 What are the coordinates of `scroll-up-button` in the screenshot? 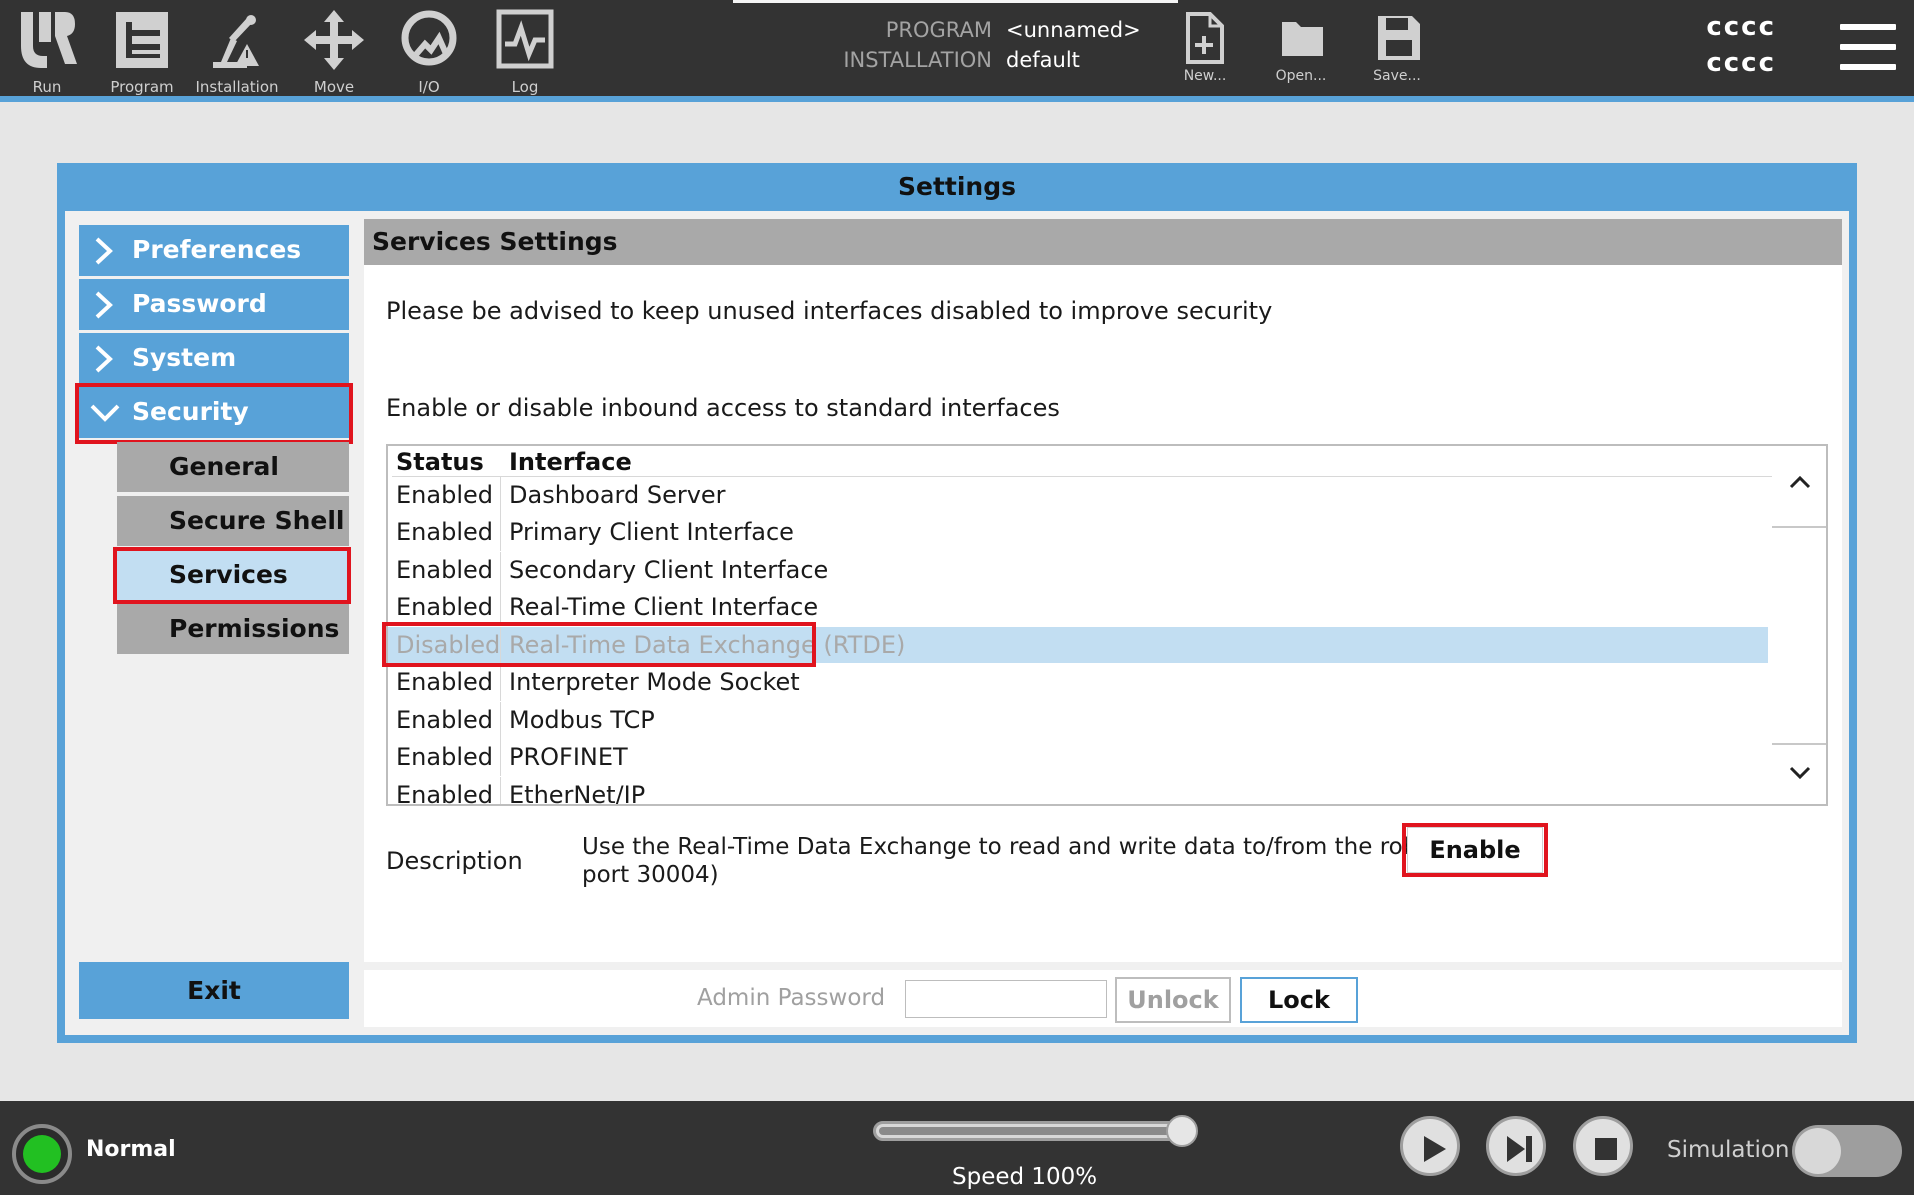 It's located at (1799, 487).